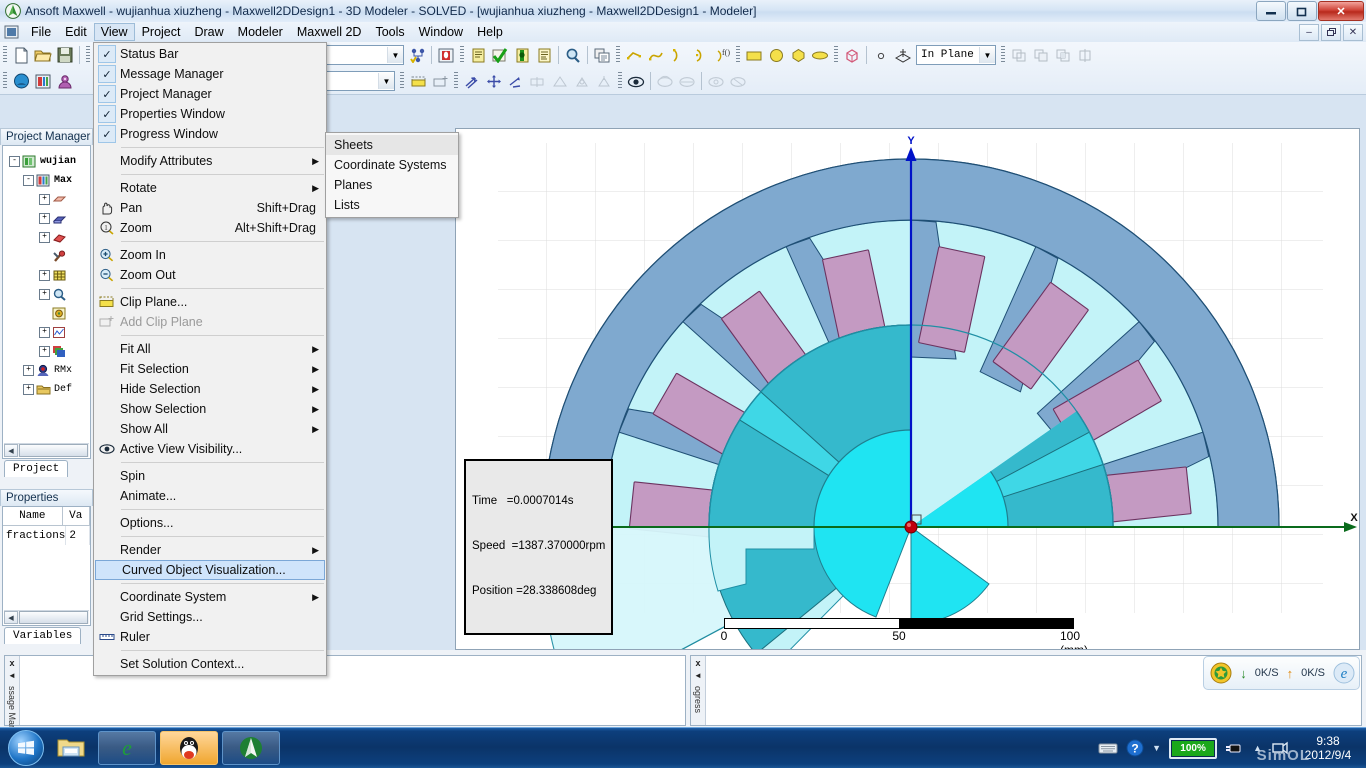 The width and height of the screenshot is (1366, 768). Describe the element at coordinates (46, 332) in the screenshot. I see `tree-item-results: +` at that location.